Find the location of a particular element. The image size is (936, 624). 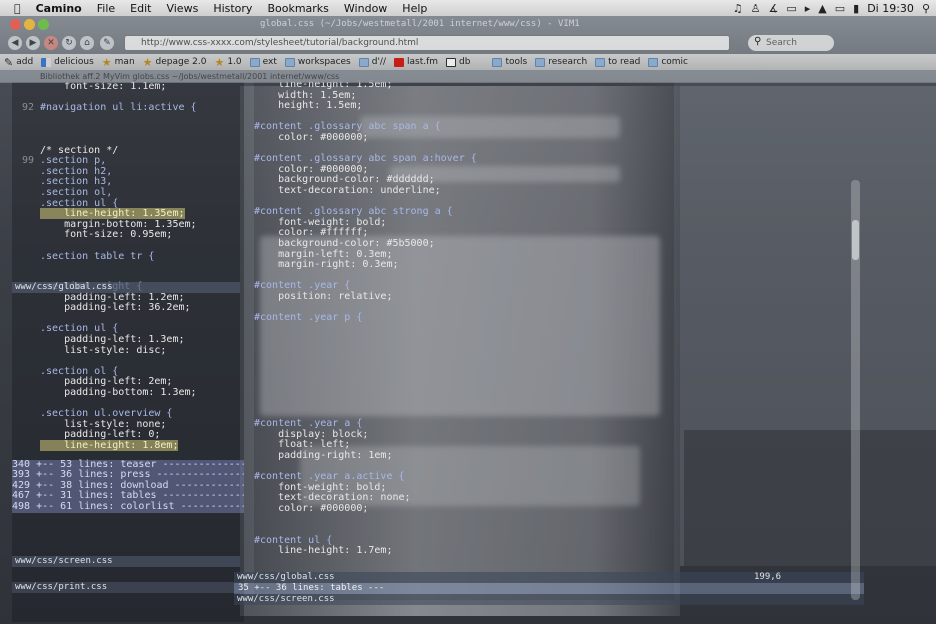

status-line-screen: www/css/screen.css is located at coordinates (126, 561).